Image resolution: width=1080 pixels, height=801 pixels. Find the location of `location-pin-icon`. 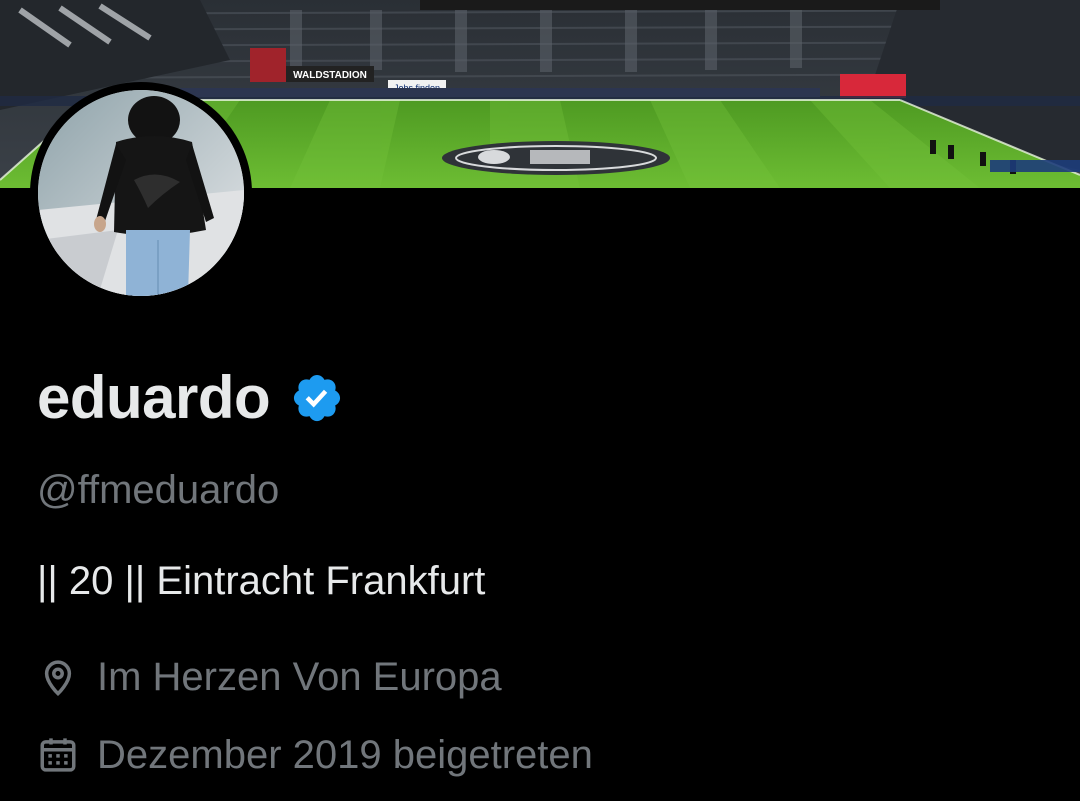

location-pin-icon is located at coordinates (58, 677).